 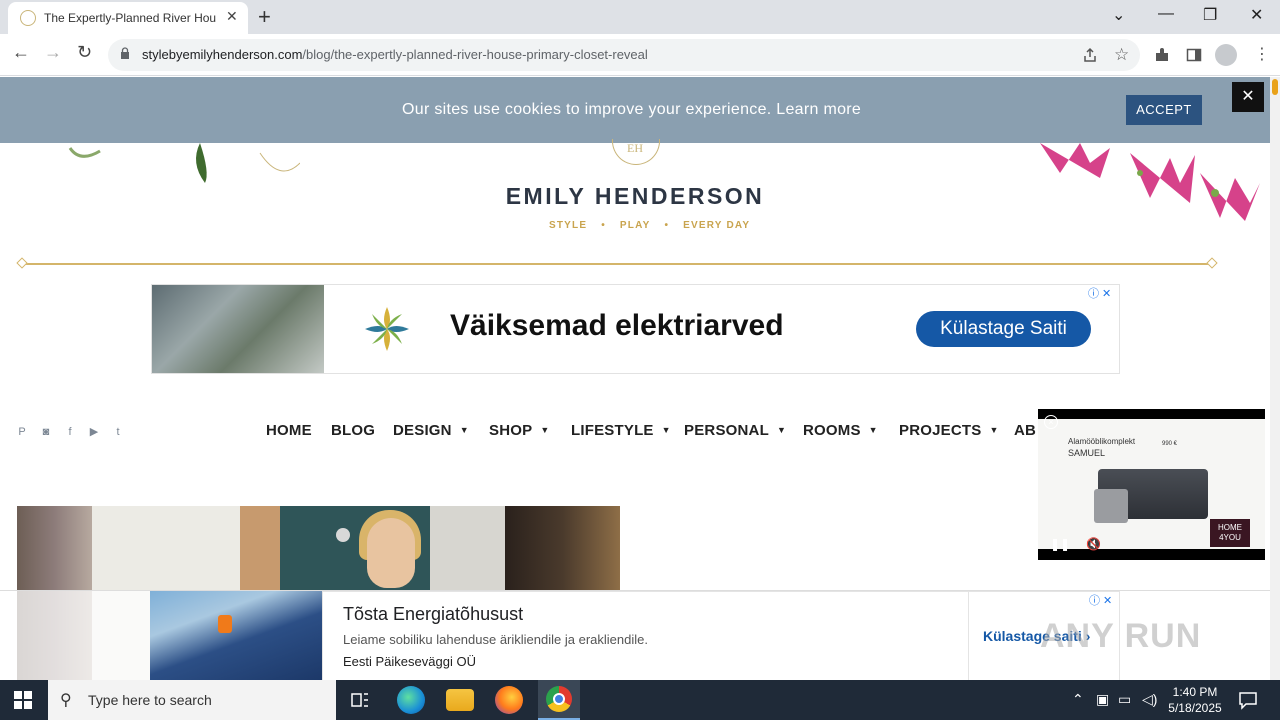 I want to click on tab-title: The Expertly-Planned River Hou, so click(x=130, y=18).